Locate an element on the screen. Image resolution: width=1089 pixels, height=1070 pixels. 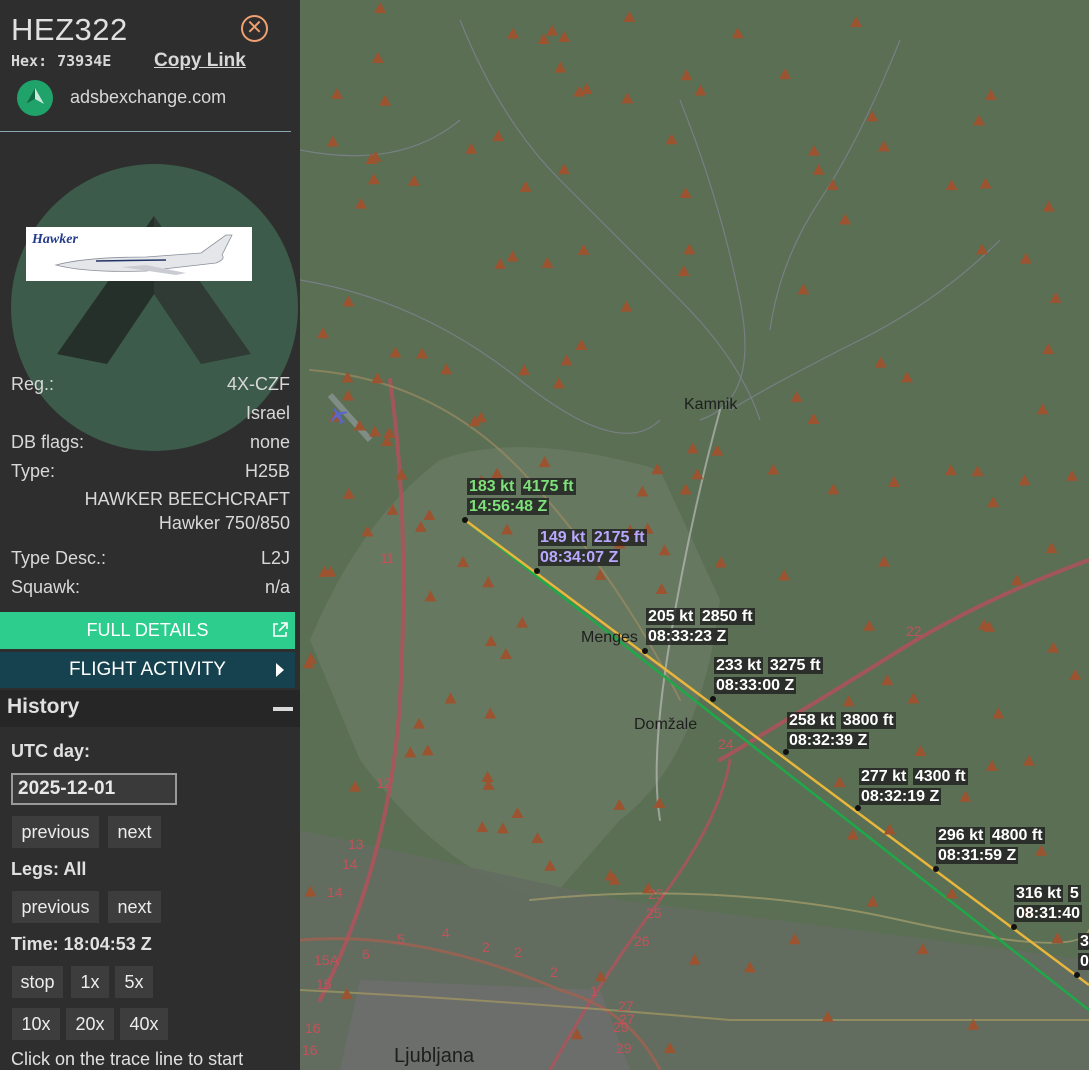
road-number: 26 is located at coordinates (642, 941).